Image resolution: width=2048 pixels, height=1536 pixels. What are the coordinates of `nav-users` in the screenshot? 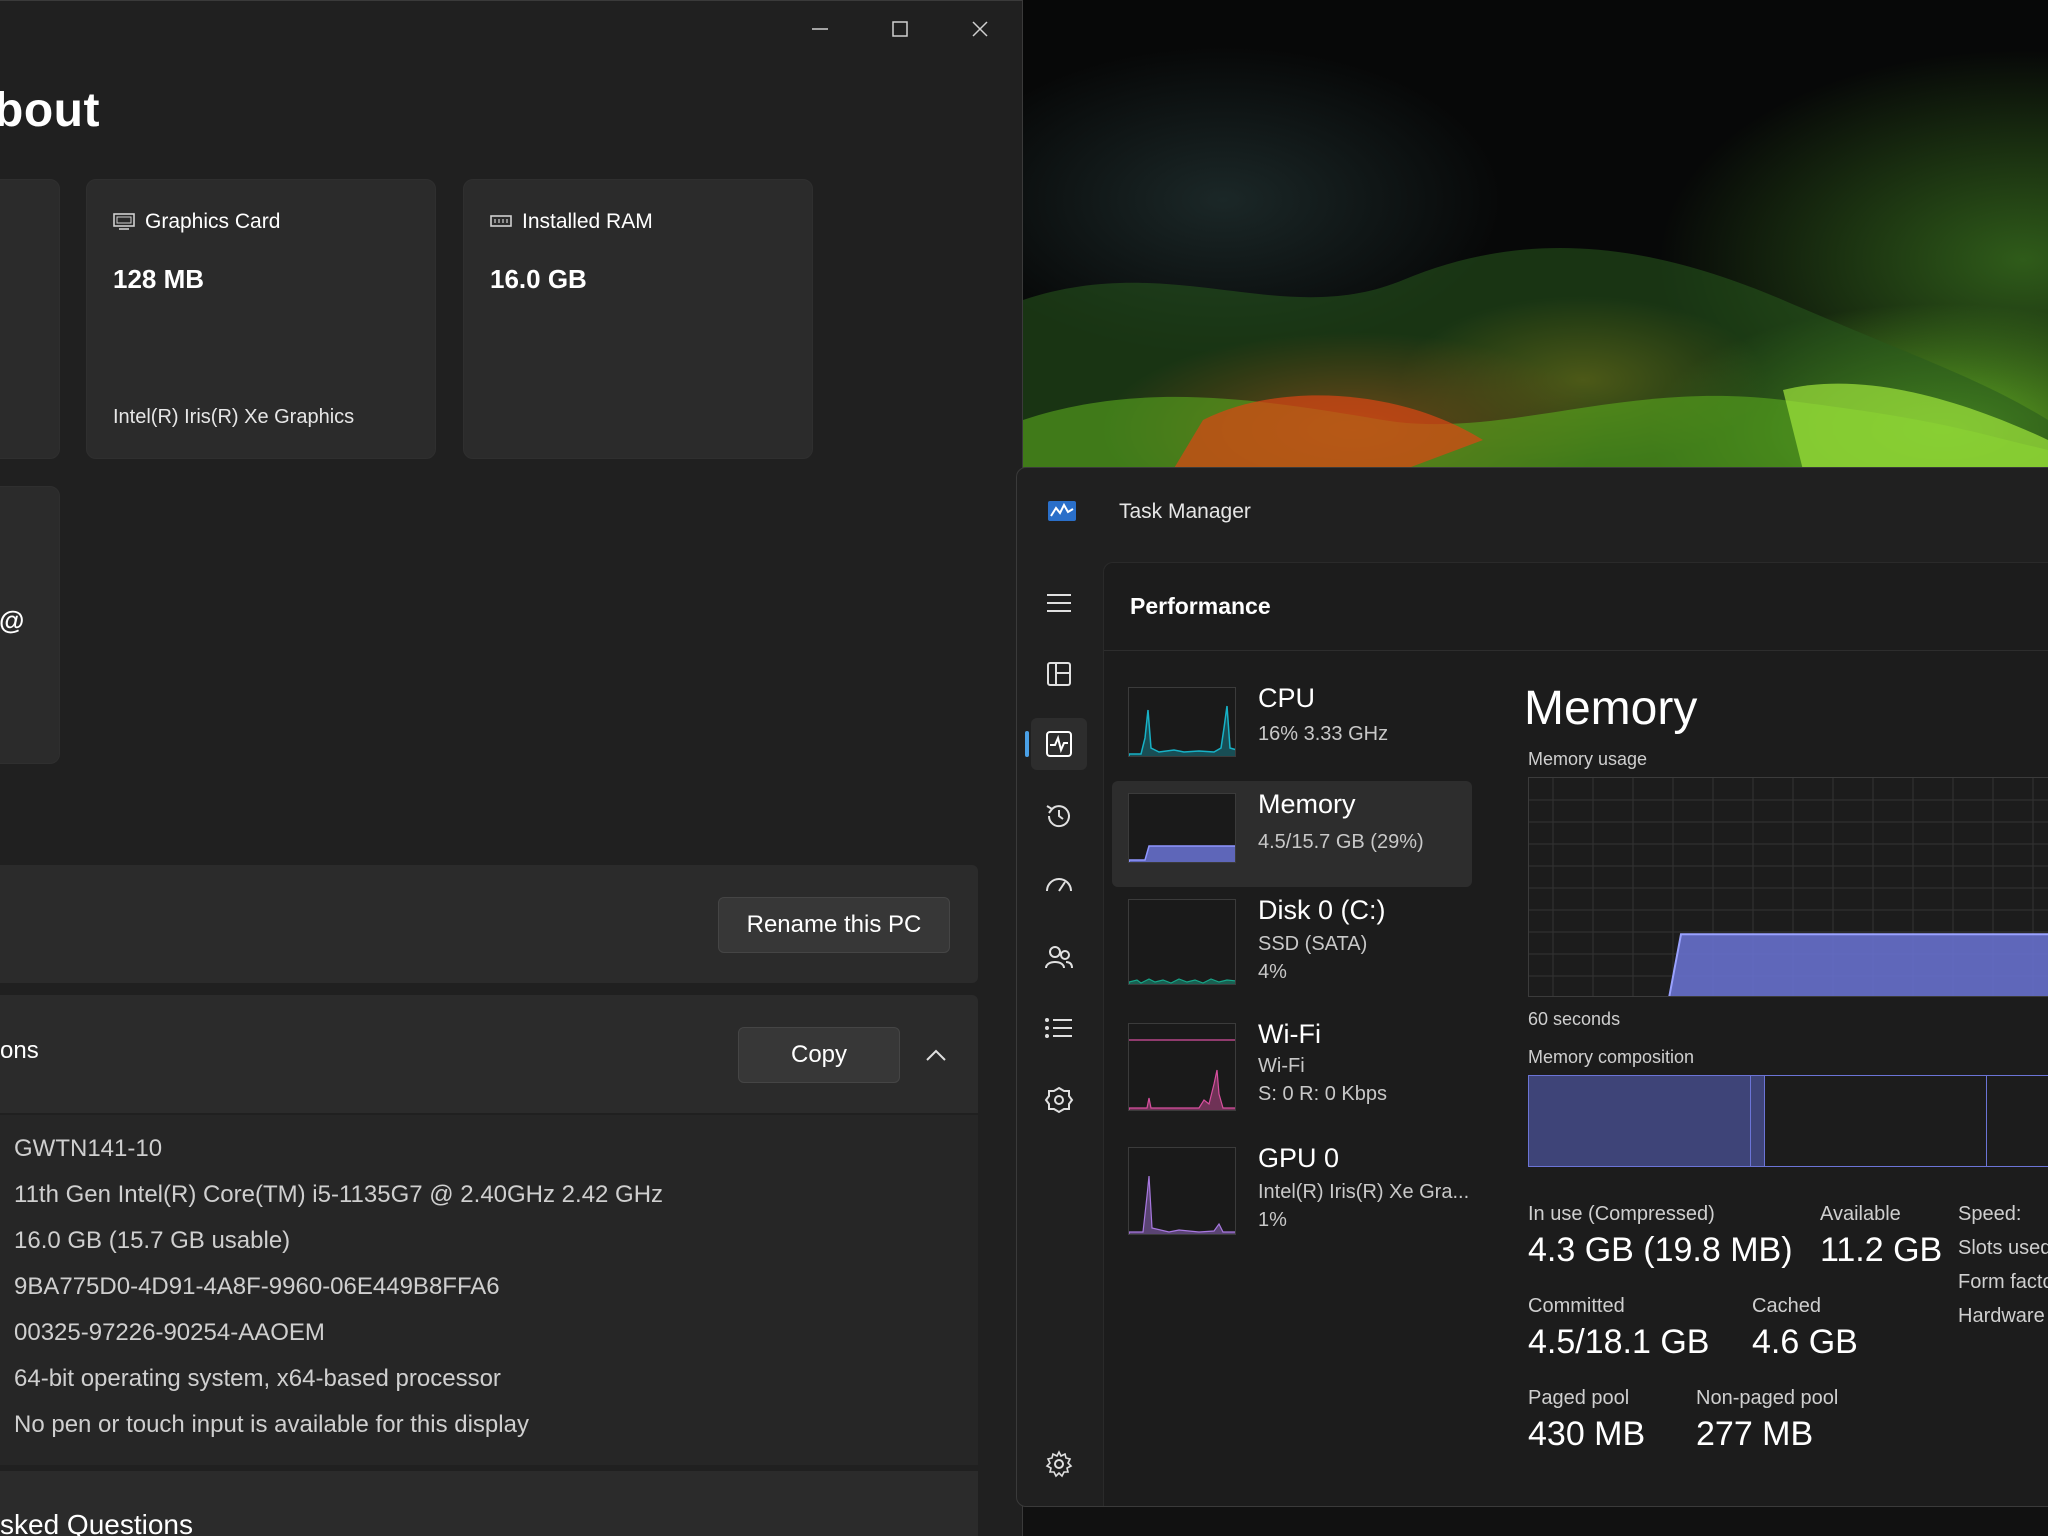 It's located at (1059, 958).